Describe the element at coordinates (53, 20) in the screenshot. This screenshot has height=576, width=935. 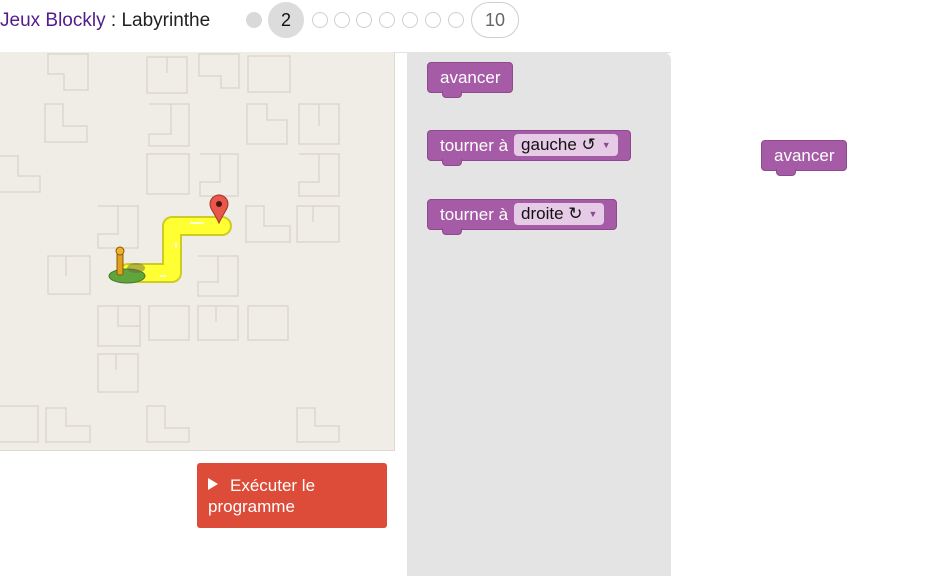
I see `app-name-link: Jeux Blockly` at that location.